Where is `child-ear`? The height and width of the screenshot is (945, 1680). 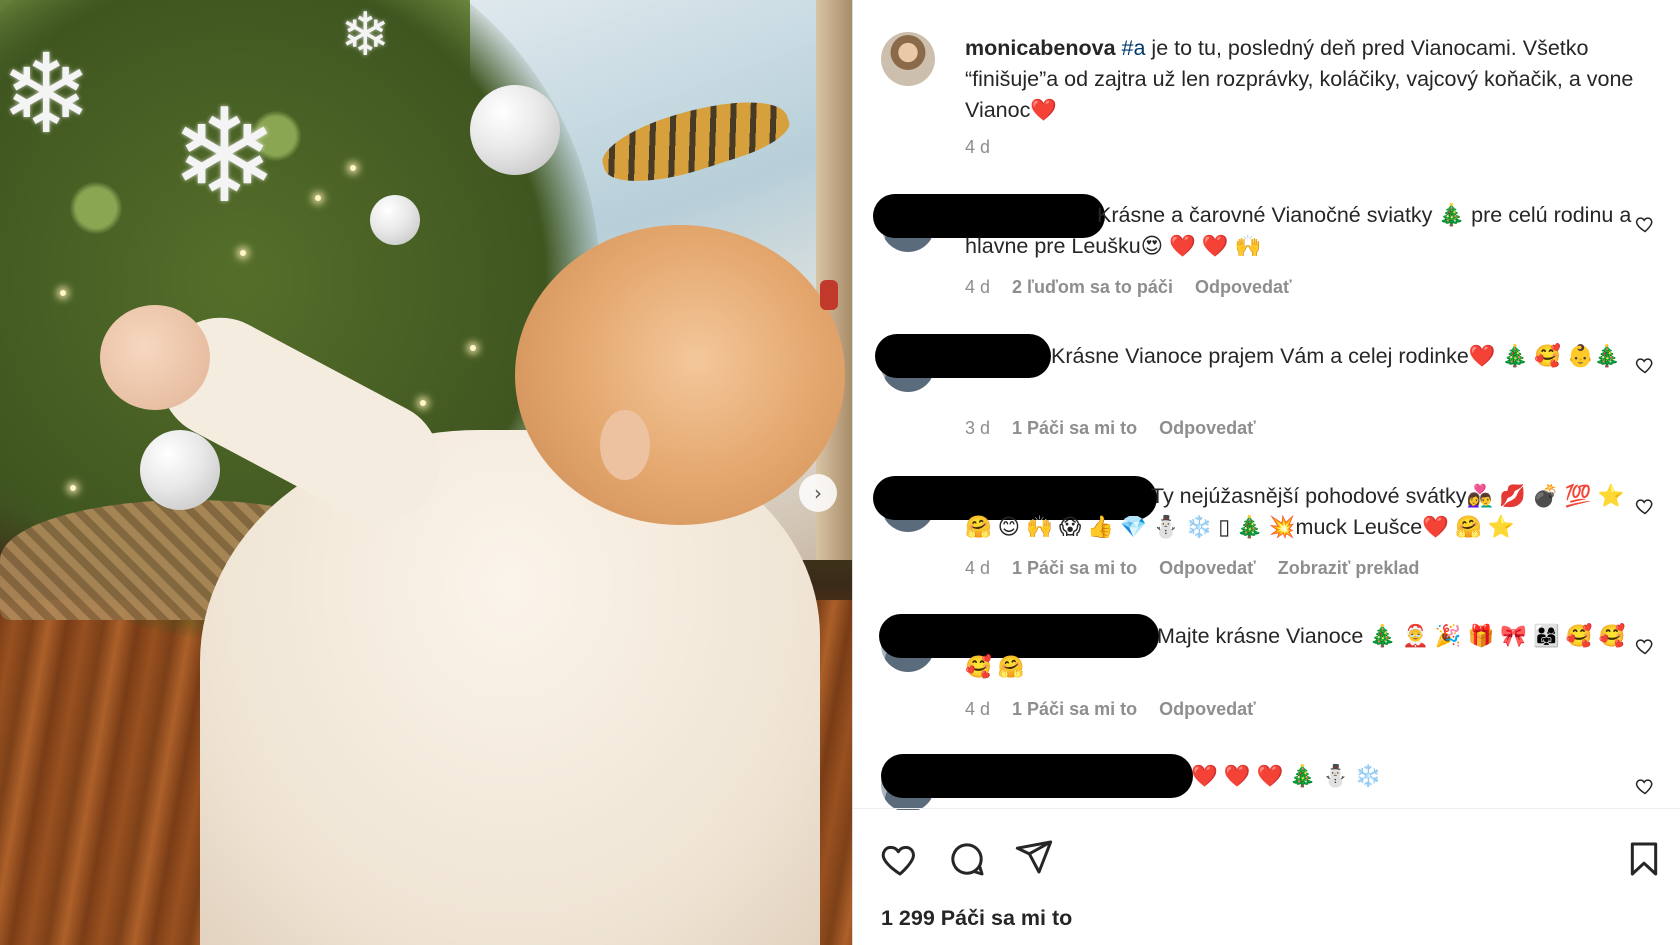
child-ear is located at coordinates (625, 445).